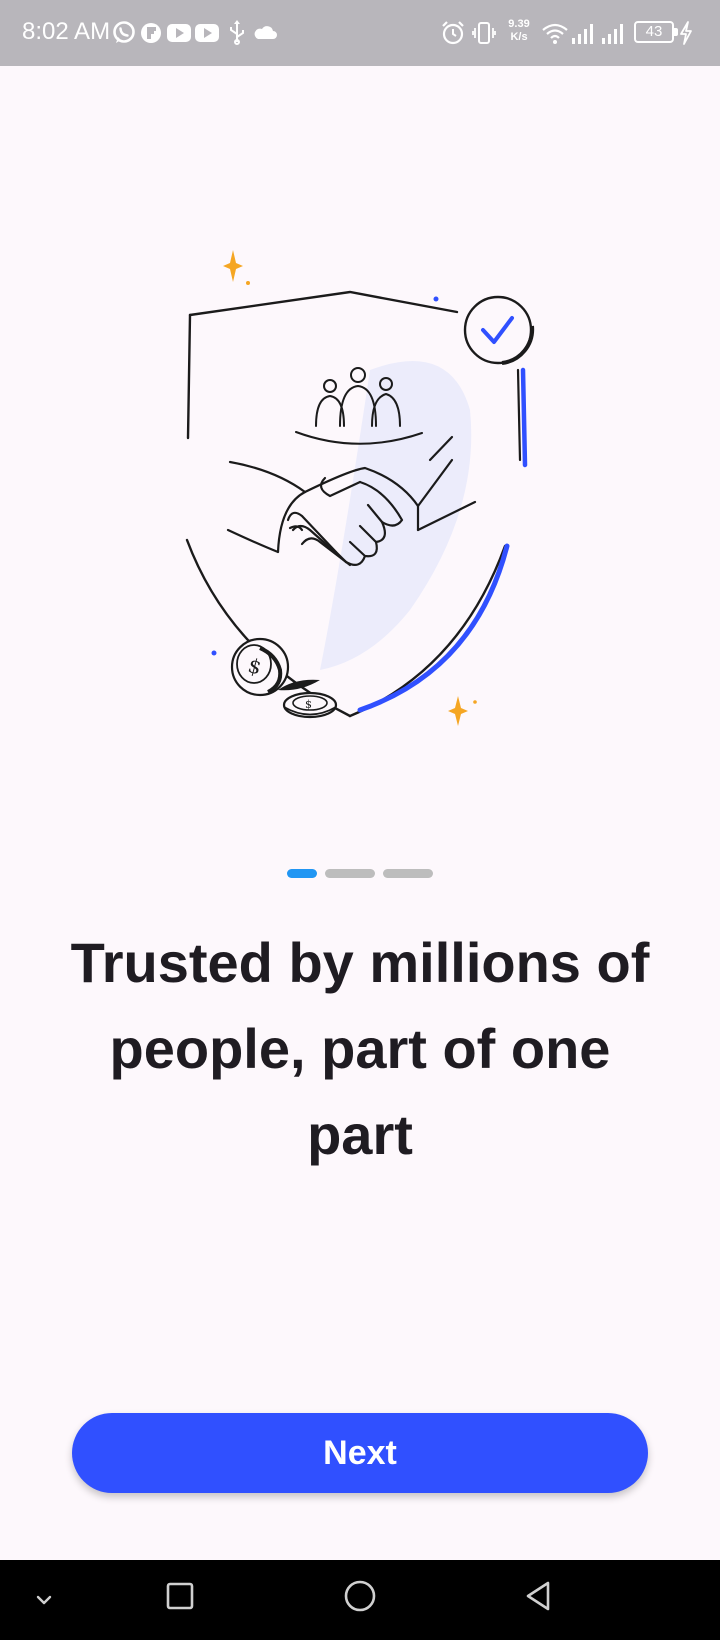  I want to click on network-speed: 9.39 K/s, so click(519, 31).